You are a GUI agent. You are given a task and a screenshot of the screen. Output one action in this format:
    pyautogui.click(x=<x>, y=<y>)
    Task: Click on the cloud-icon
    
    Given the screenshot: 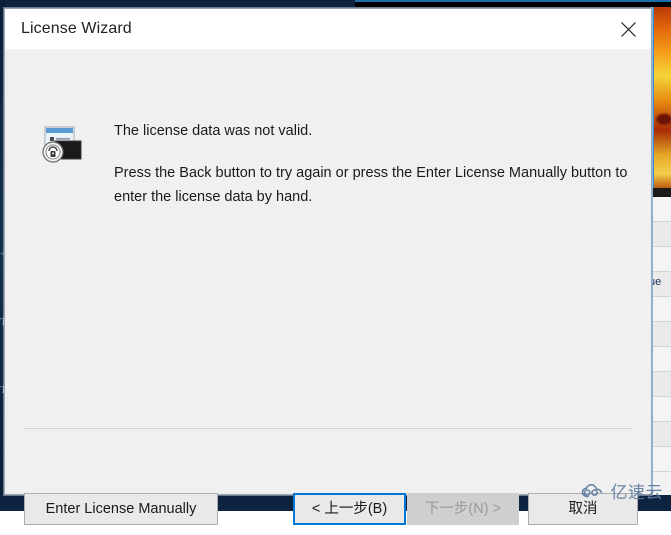 What is the action you would take?
    pyautogui.click(x=594, y=491)
    